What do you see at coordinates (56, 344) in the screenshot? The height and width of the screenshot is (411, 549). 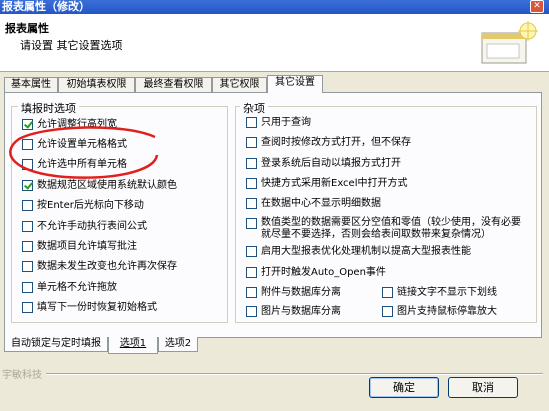 I see `btab-auto-lock-scheduled-fill: 自动锁定与定时填报` at bounding box center [56, 344].